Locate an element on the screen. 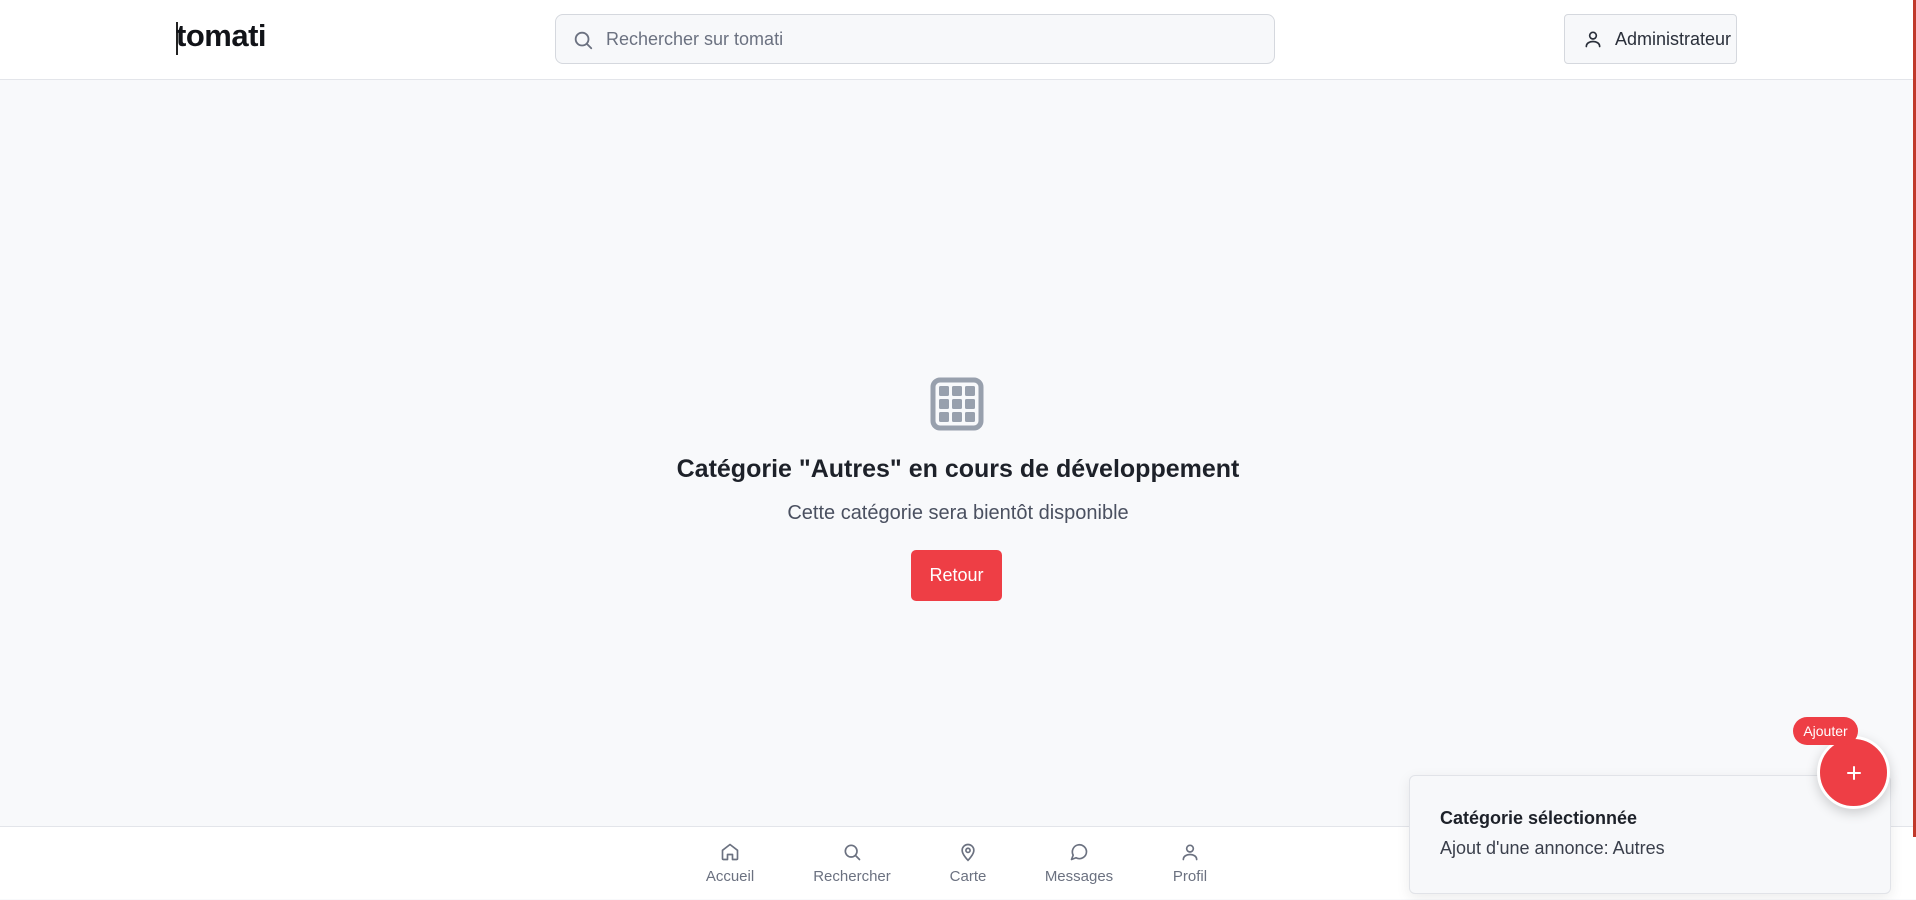  add-listing-button is located at coordinates (1853, 772).